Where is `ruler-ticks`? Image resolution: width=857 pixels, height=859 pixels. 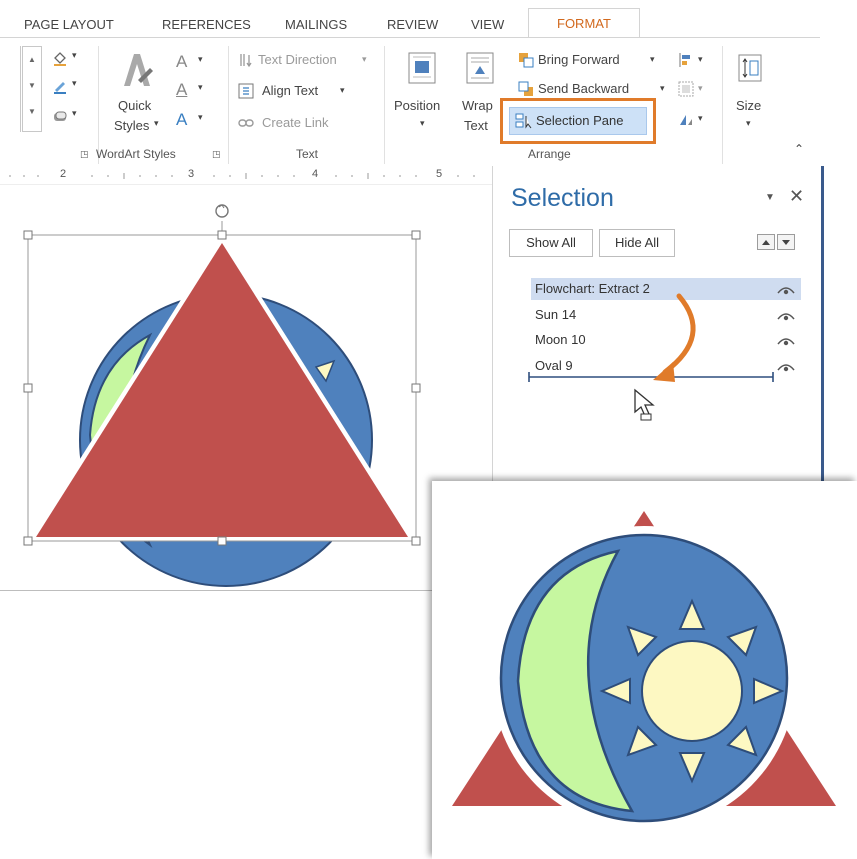
ruler-ticks is located at coordinates (242, 176).